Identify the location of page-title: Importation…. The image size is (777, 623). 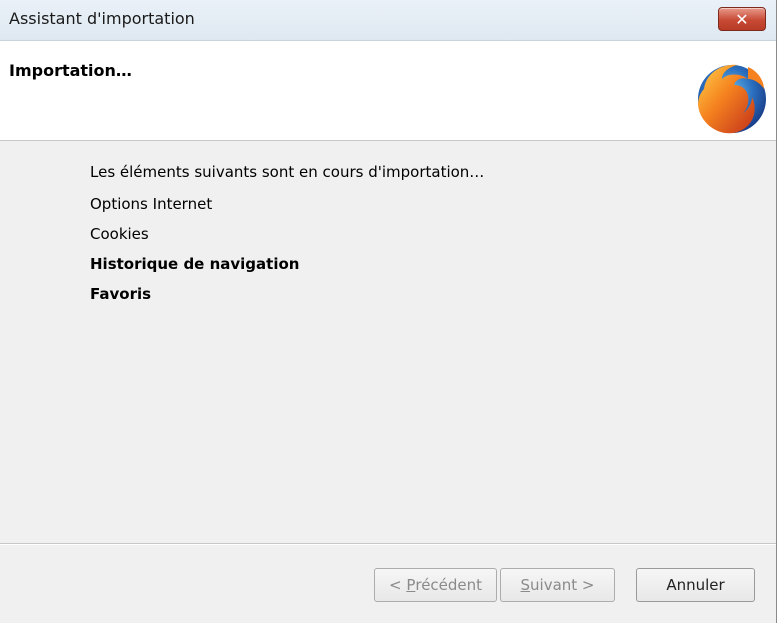
(70, 70).